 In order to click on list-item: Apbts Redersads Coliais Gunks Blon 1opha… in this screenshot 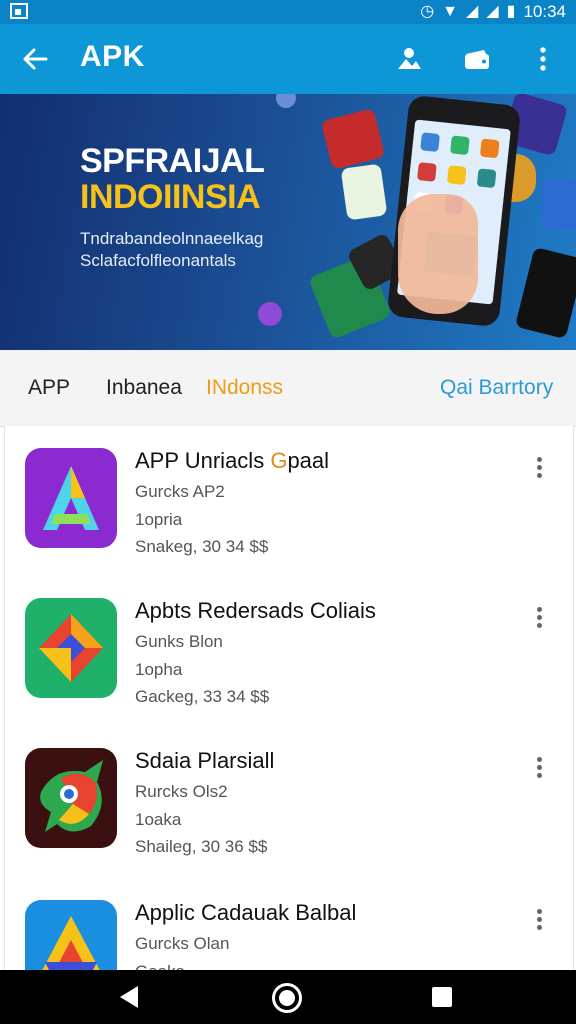, I will do `click(289, 651)`.